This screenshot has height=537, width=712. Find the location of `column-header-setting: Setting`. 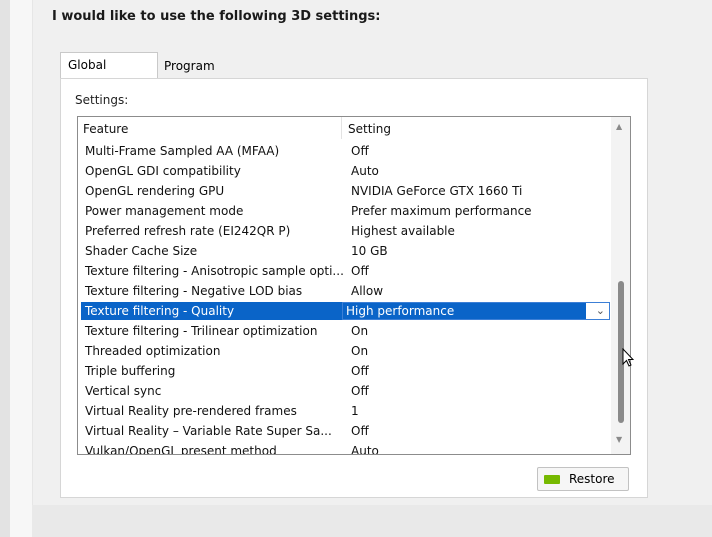

column-header-setting: Setting is located at coordinates (369, 129).